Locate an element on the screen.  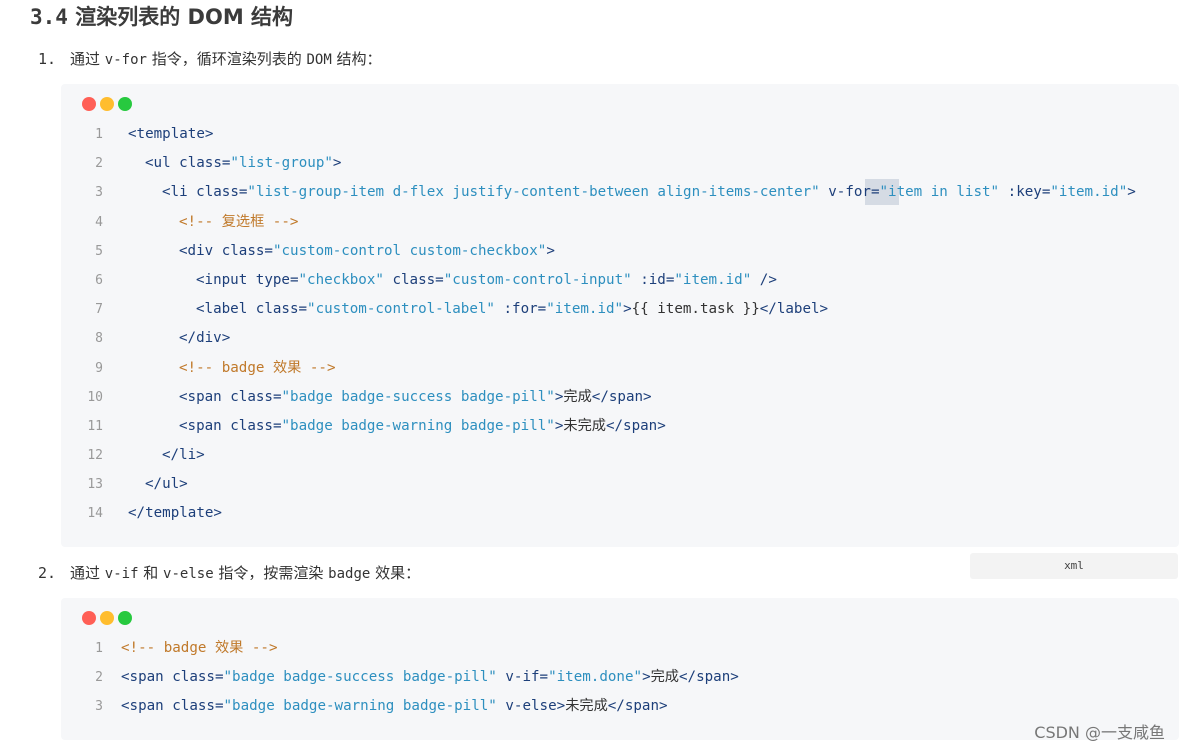
code-token-str: "custom-control-input" is located at coordinates (537, 279).